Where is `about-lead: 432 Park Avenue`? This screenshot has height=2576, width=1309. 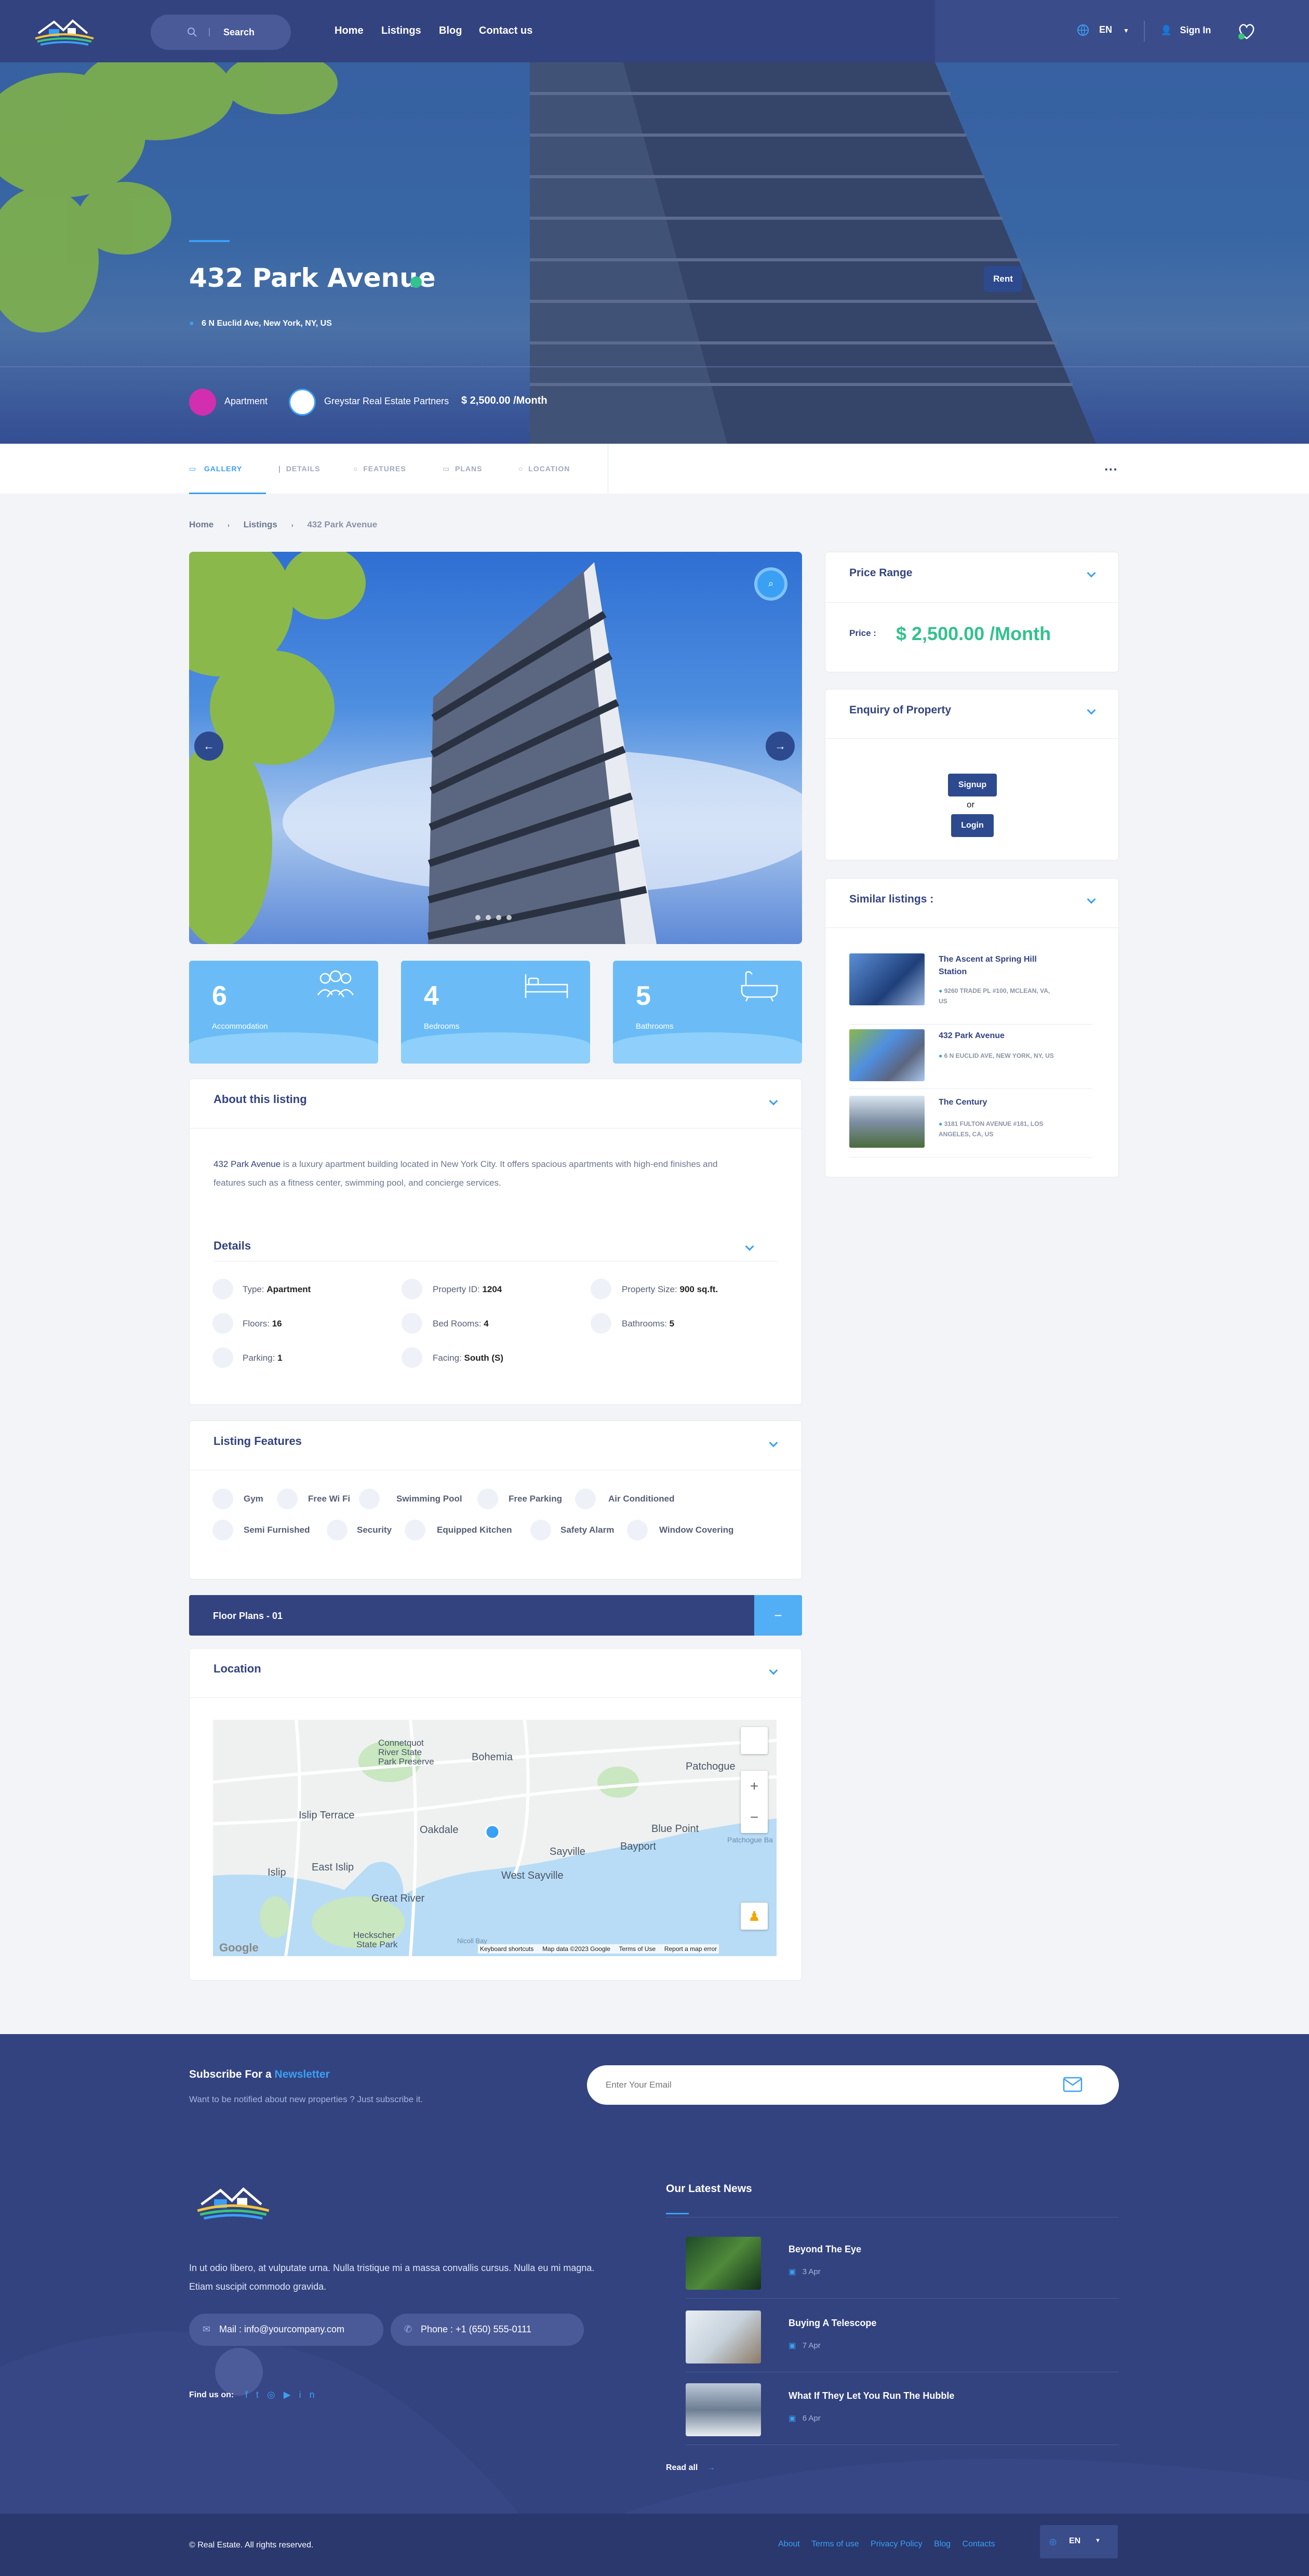
about-lead: 432 Park Avenue is located at coordinates (247, 1164).